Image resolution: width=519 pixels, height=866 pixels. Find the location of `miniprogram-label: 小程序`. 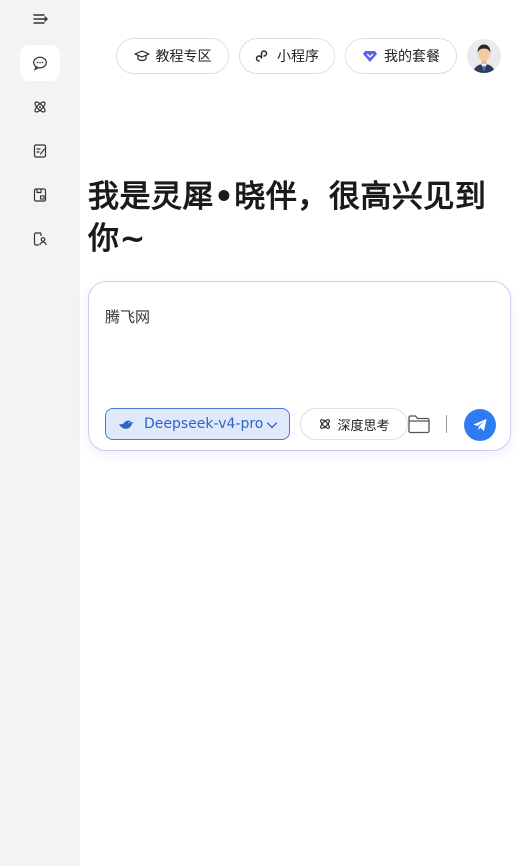

miniprogram-label: 小程序 is located at coordinates (298, 57).